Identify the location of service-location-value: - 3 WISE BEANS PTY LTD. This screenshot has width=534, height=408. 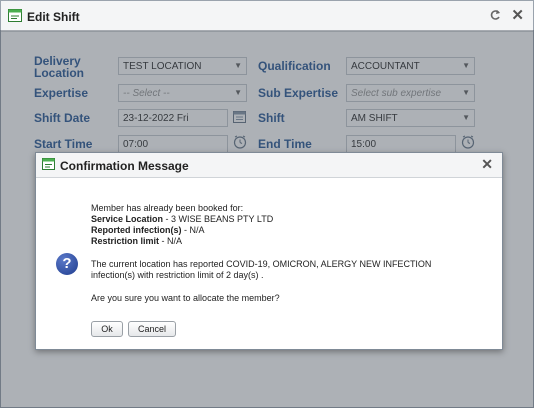
(218, 219).